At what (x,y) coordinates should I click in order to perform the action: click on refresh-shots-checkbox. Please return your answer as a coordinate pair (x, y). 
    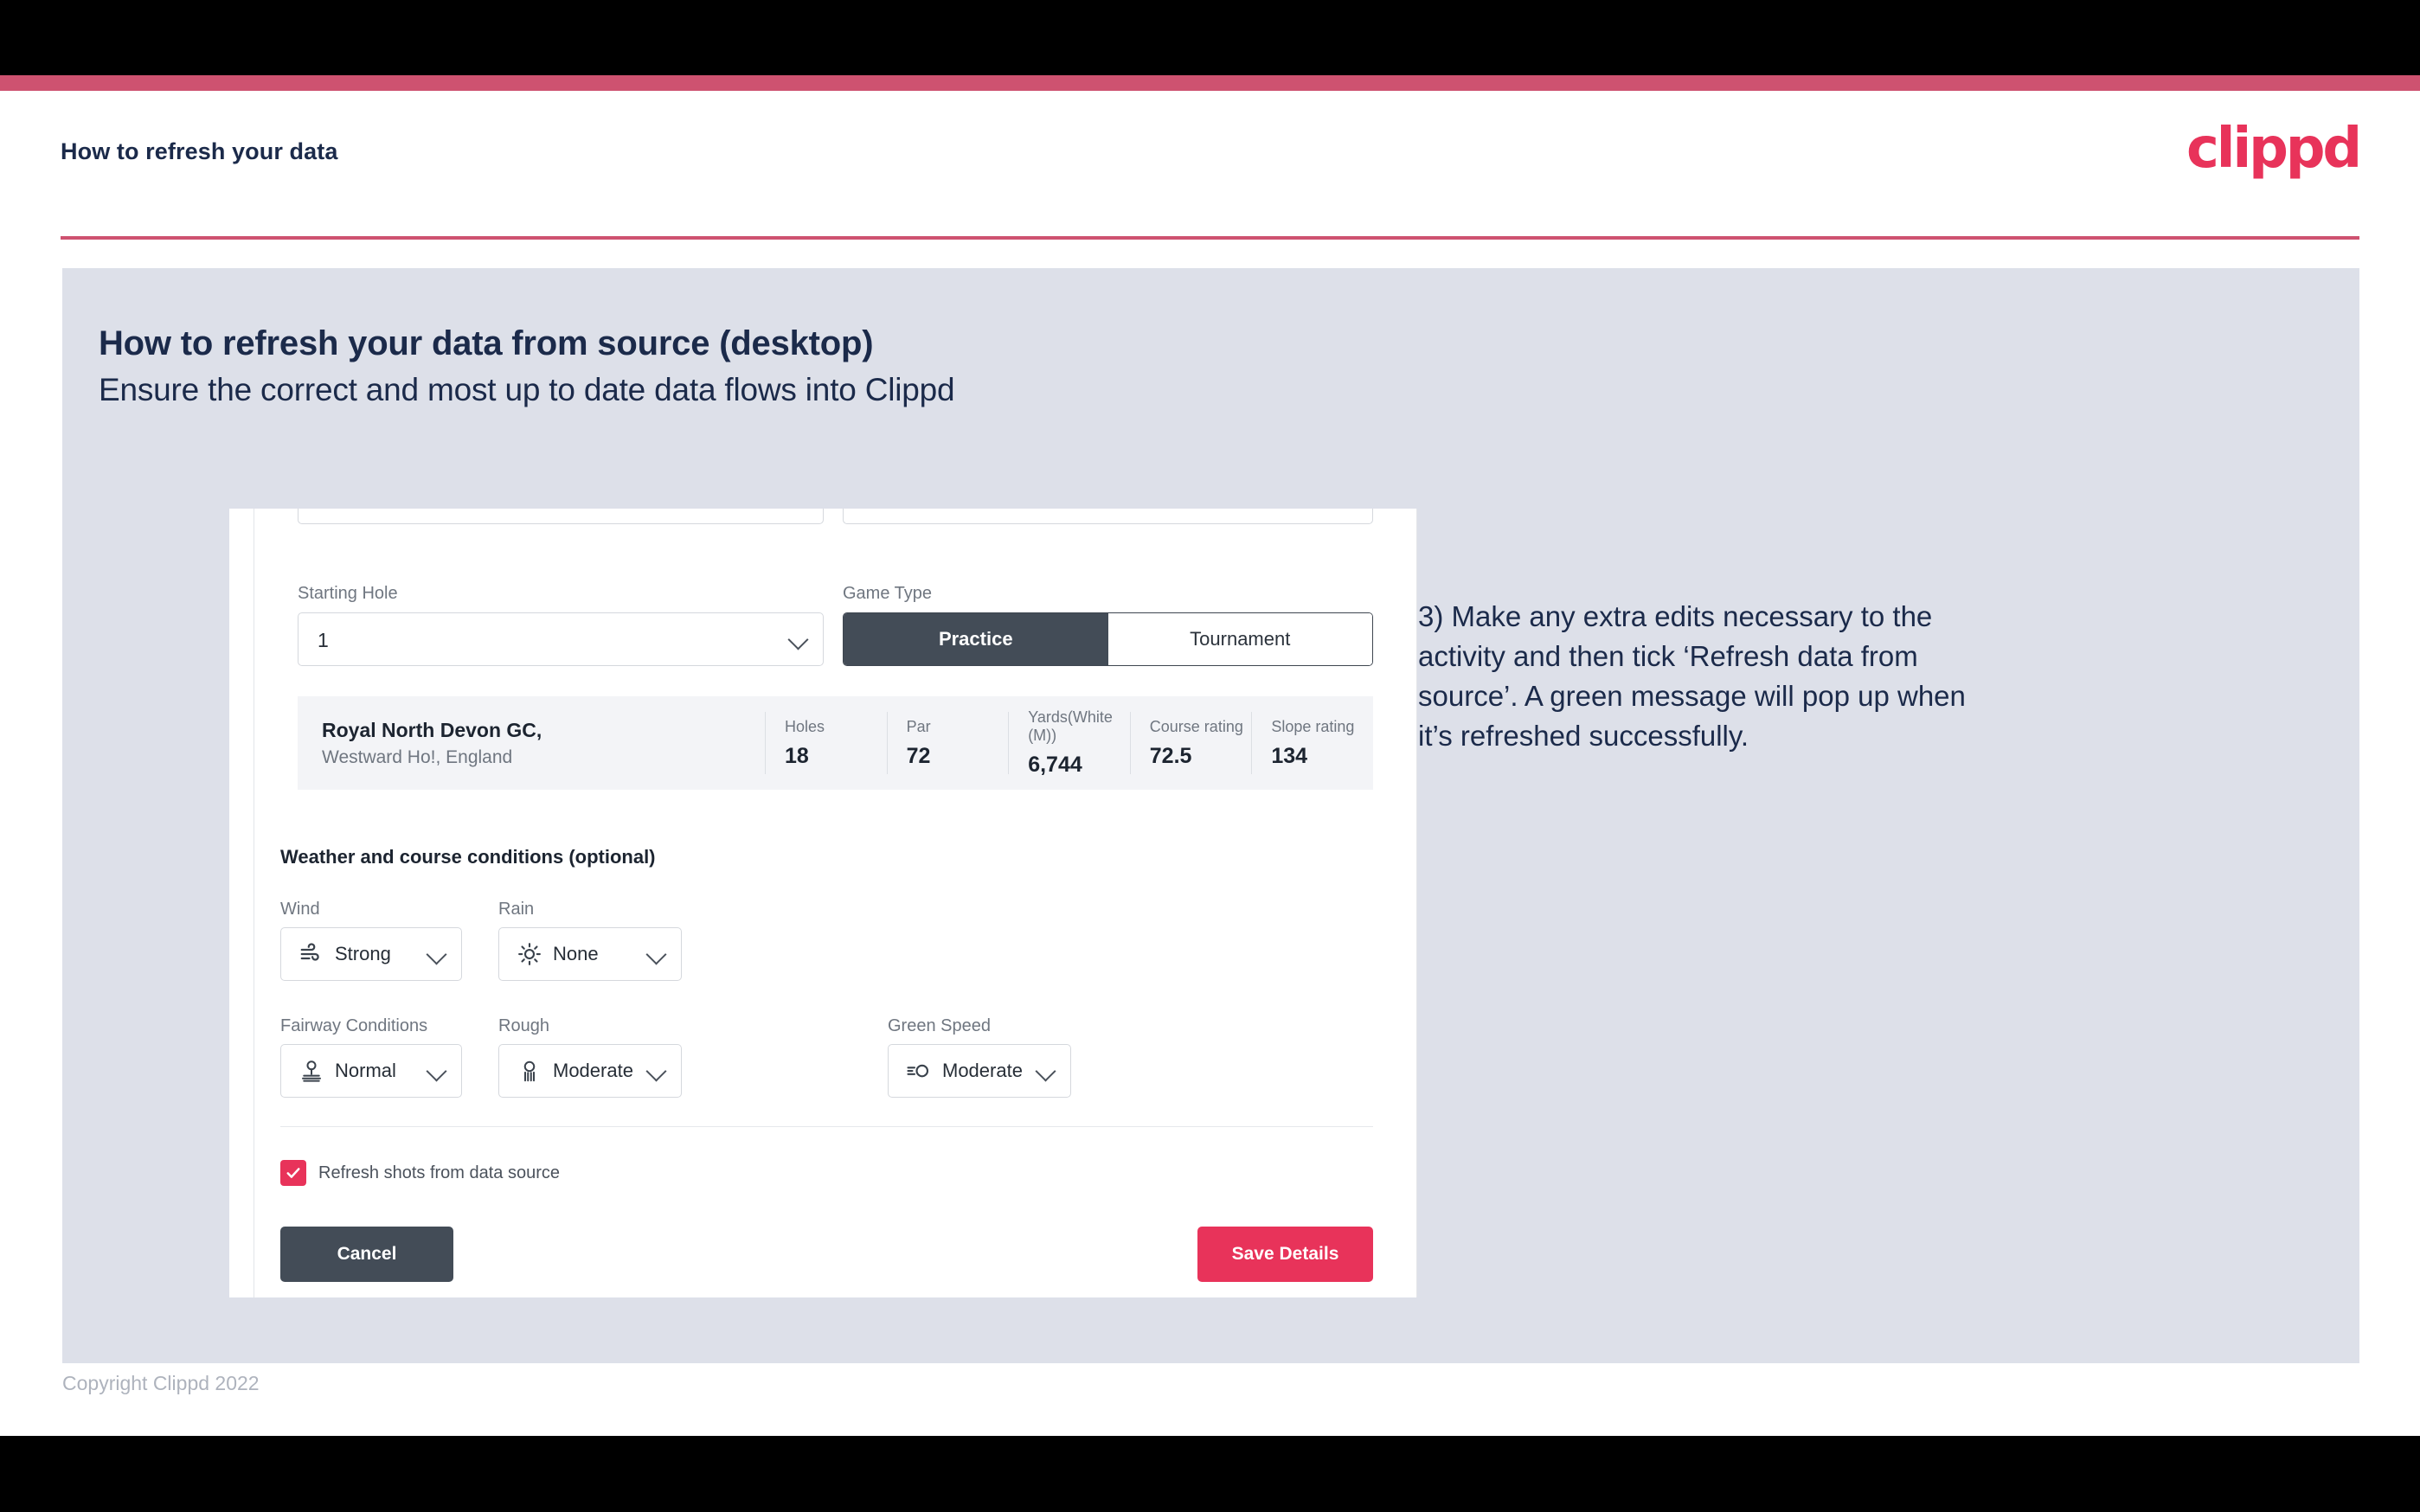
    Looking at the image, I should click on (293, 1173).